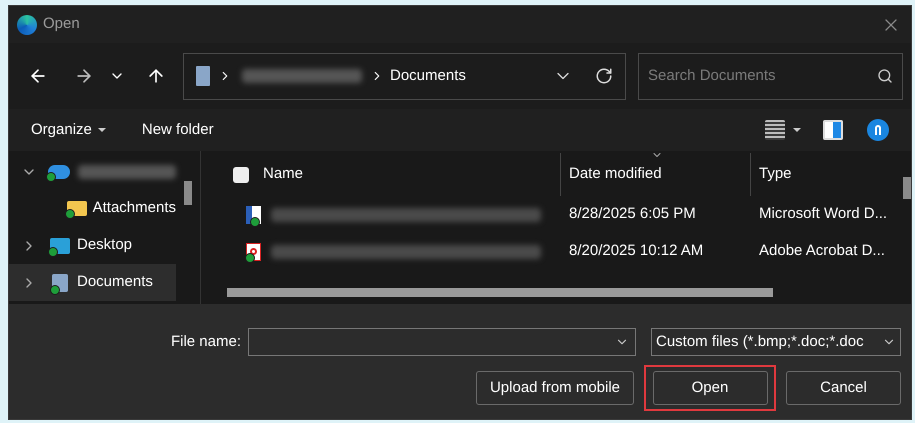 The height and width of the screenshot is (423, 915). Describe the element at coordinates (843, 388) in the screenshot. I see `dialog-button: Cancel` at that location.